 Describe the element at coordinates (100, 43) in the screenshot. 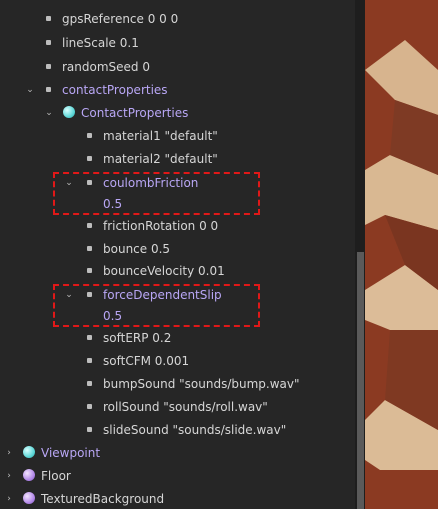

I see `field-label: lineScale 0.1` at that location.